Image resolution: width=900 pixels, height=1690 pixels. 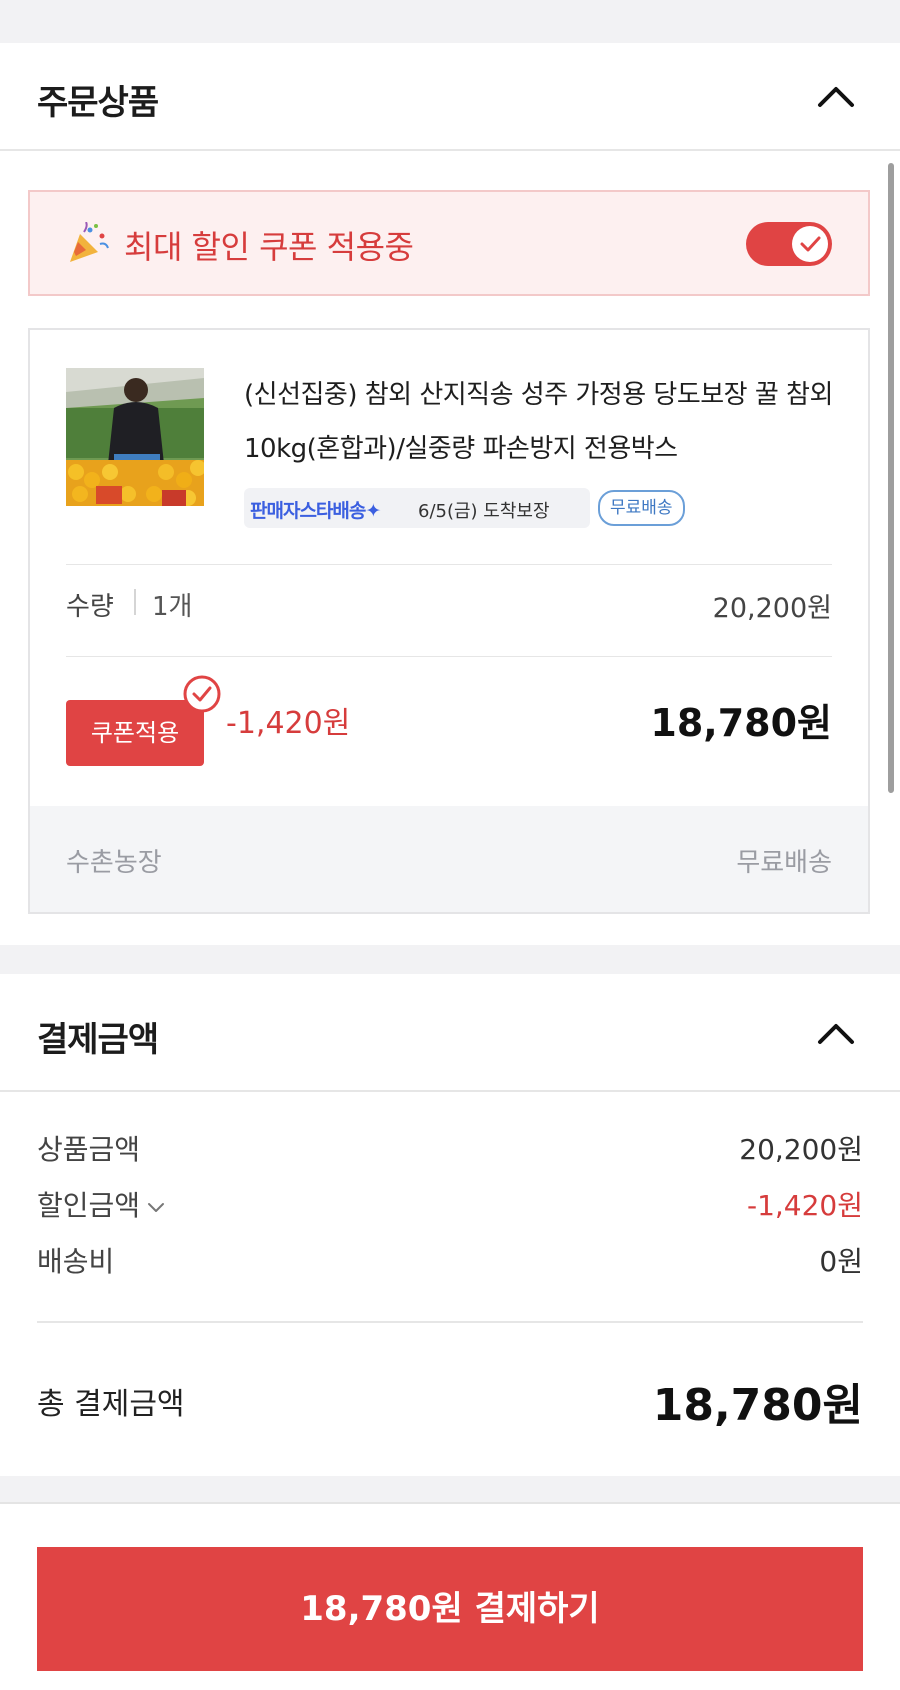 What do you see at coordinates (757, 1405) in the screenshot?
I see `total-payment-value: 18,780원` at bounding box center [757, 1405].